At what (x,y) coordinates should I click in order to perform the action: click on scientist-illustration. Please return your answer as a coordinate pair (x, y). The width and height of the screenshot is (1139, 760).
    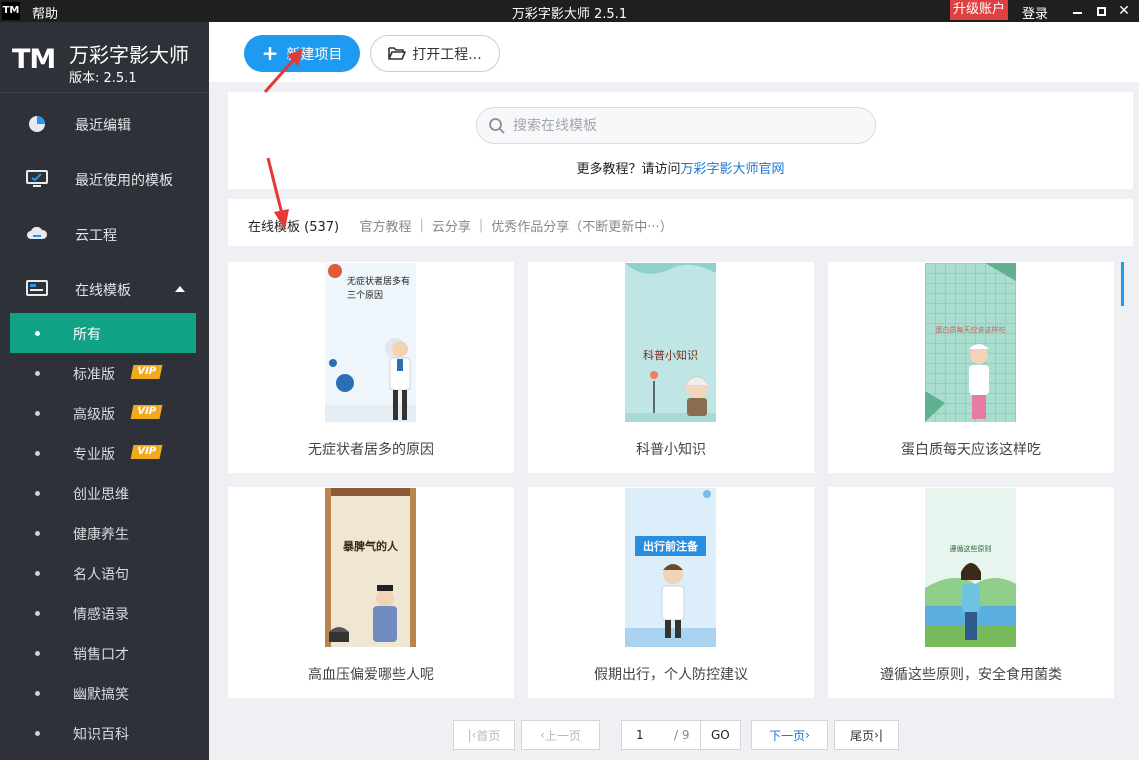
    Looking at the image, I should click on (670, 342).